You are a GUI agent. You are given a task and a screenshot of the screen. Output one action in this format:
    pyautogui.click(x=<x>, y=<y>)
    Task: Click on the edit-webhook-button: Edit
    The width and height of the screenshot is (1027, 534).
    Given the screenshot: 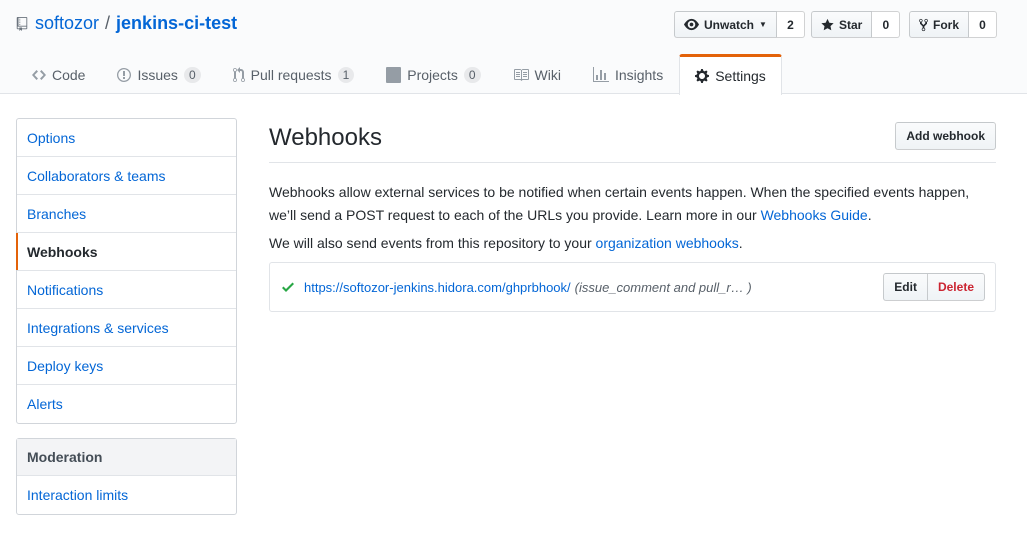 What is the action you would take?
    pyautogui.click(x=905, y=287)
    